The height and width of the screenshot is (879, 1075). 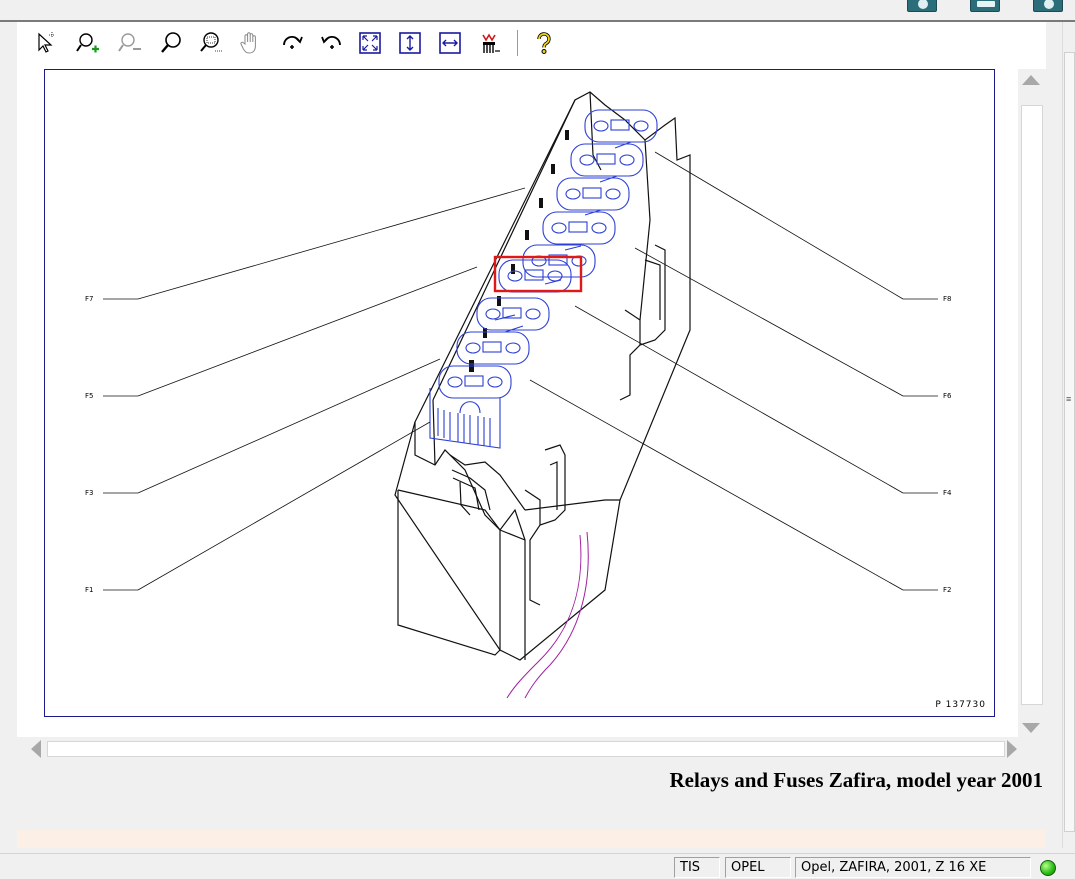 I want to click on picture-code: P 137730, so click(x=960, y=705).